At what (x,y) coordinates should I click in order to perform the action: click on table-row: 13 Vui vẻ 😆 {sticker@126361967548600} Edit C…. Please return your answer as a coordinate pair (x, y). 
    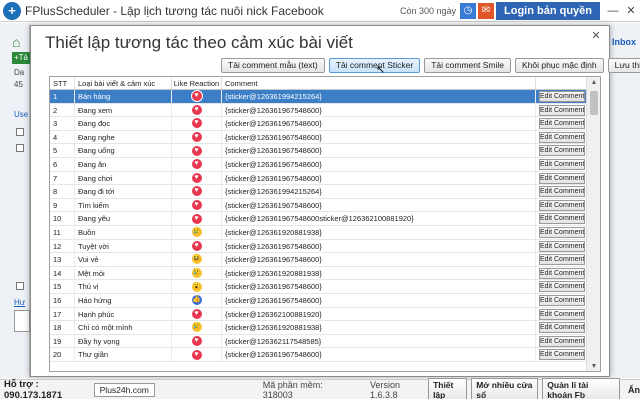
    Looking at the image, I should click on (318, 260).